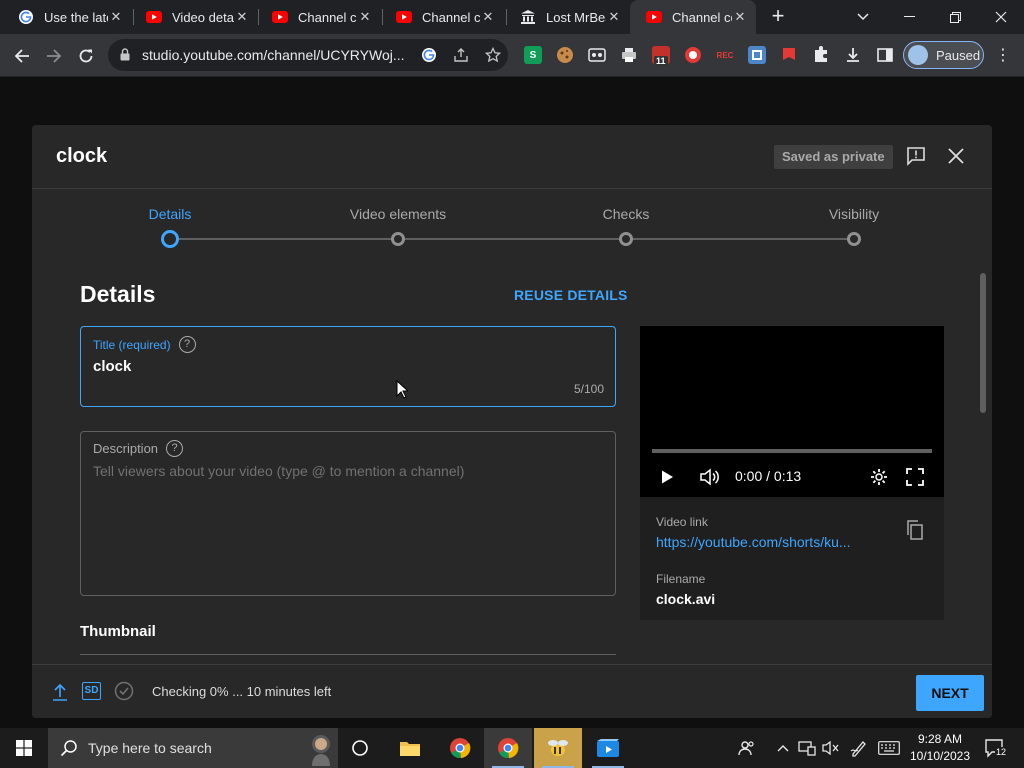  Describe the element at coordinates (792, 451) in the screenshot. I see `video-progress-bar` at that location.